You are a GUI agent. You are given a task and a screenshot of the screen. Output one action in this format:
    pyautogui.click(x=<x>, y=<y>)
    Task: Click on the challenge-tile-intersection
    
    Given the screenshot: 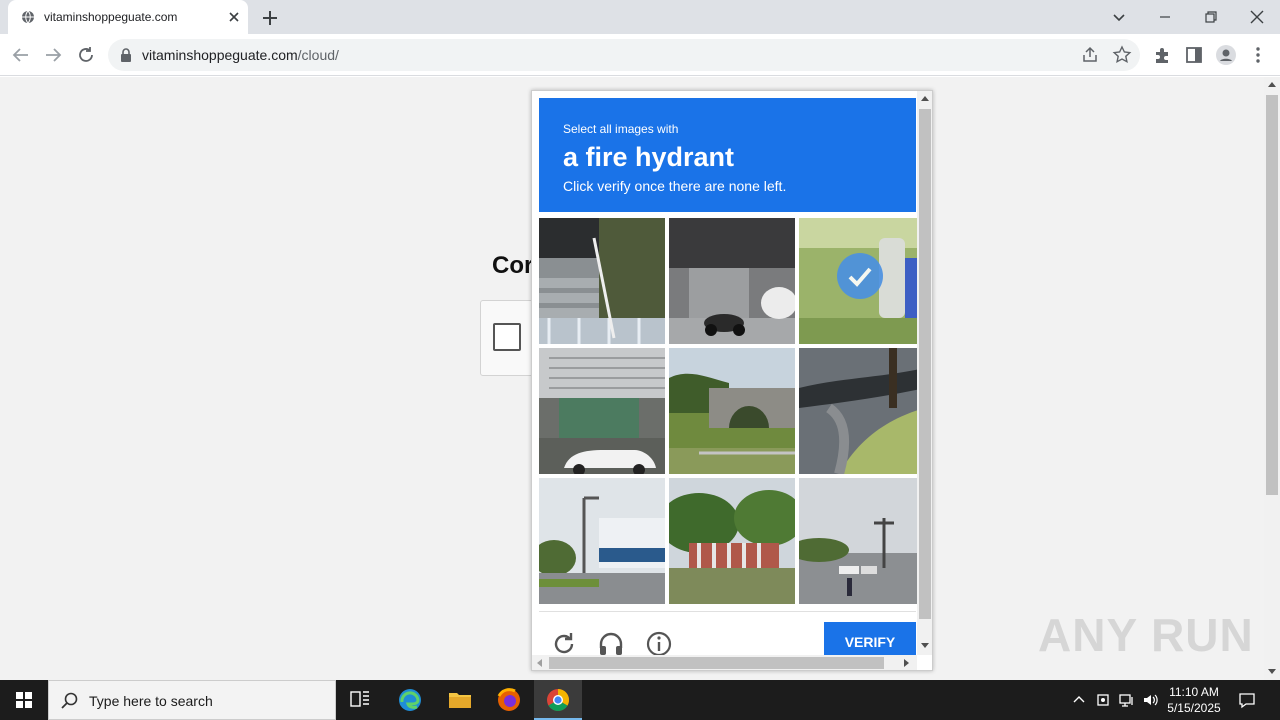 What is the action you would take?
    pyautogui.click(x=862, y=541)
    